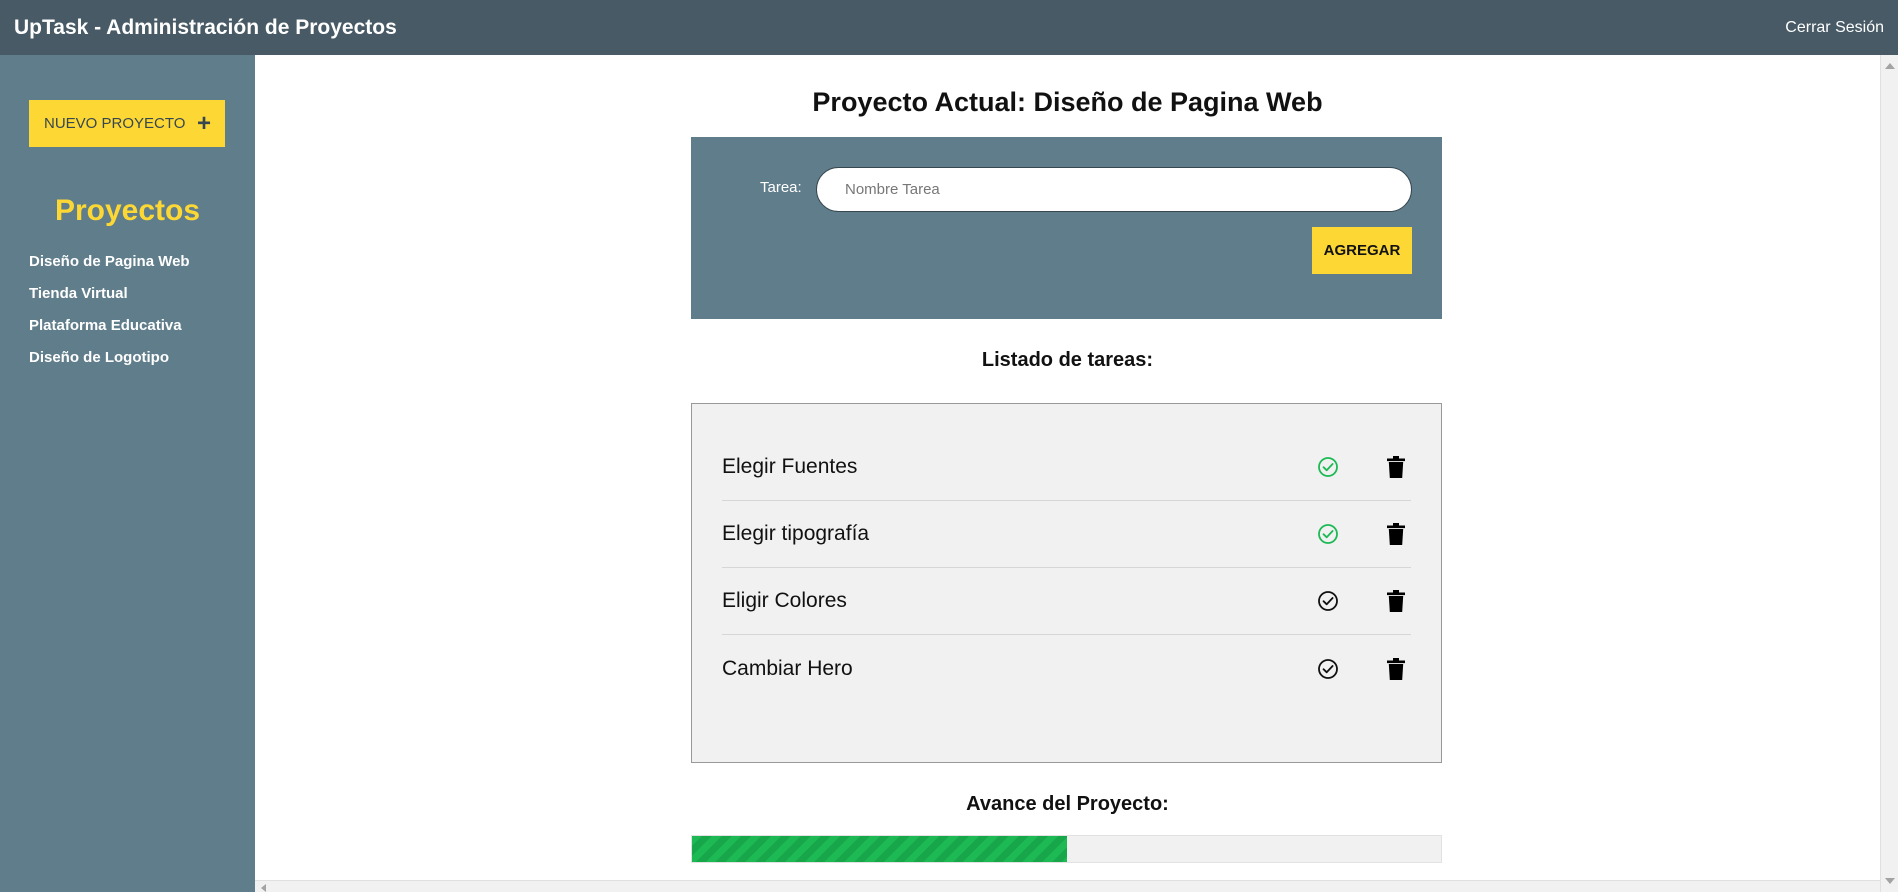 This screenshot has height=892, width=1898. Describe the element at coordinates (1889, 473) in the screenshot. I see `vertical-scrollbar` at that location.